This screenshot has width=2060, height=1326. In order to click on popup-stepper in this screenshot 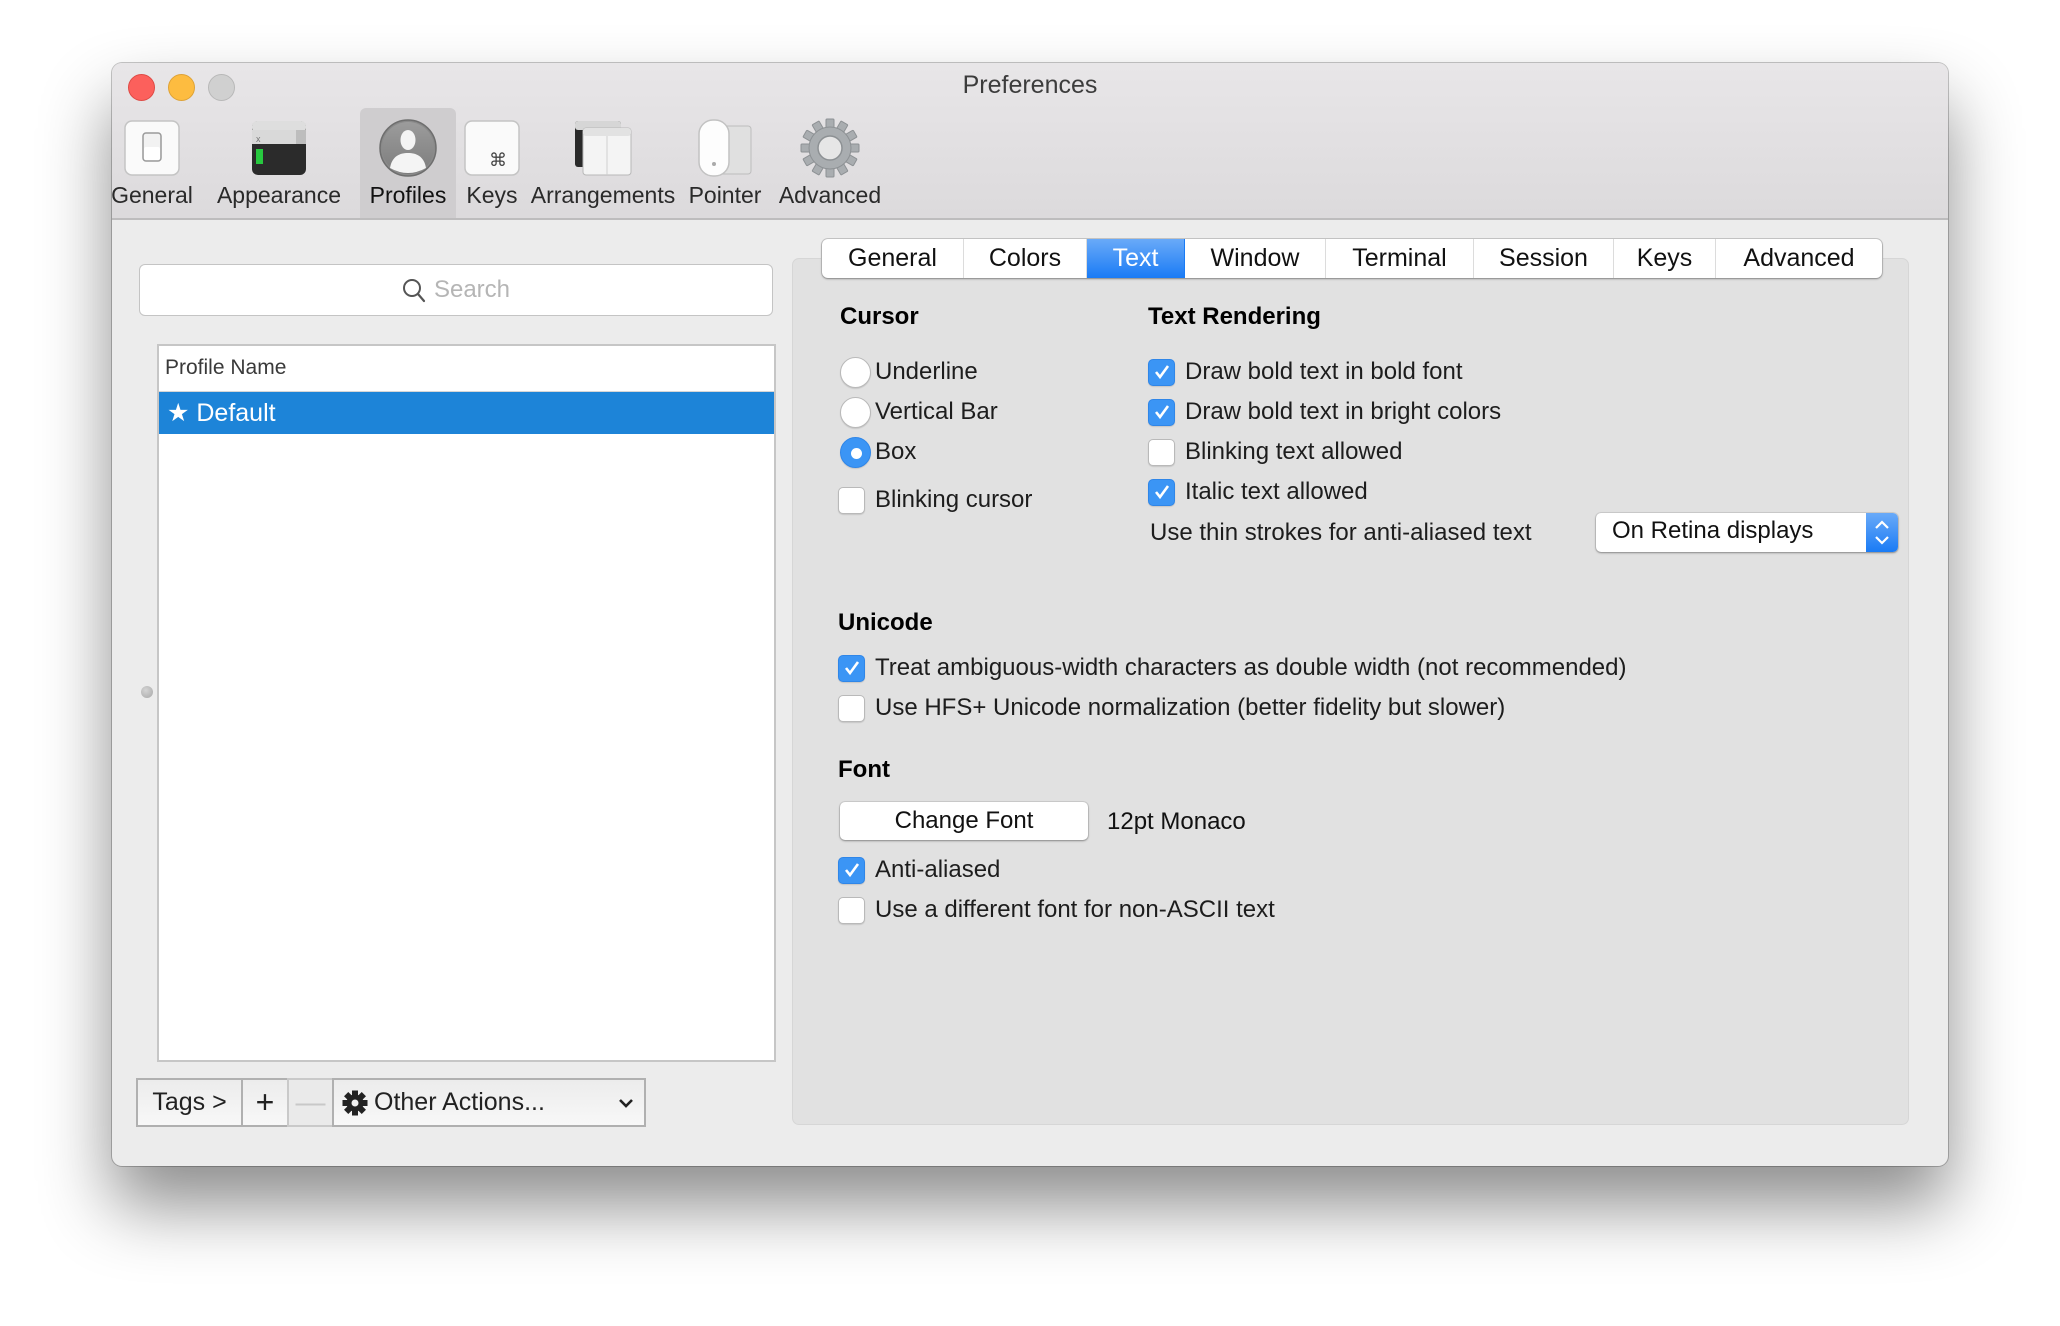, I will do `click(1882, 532)`.